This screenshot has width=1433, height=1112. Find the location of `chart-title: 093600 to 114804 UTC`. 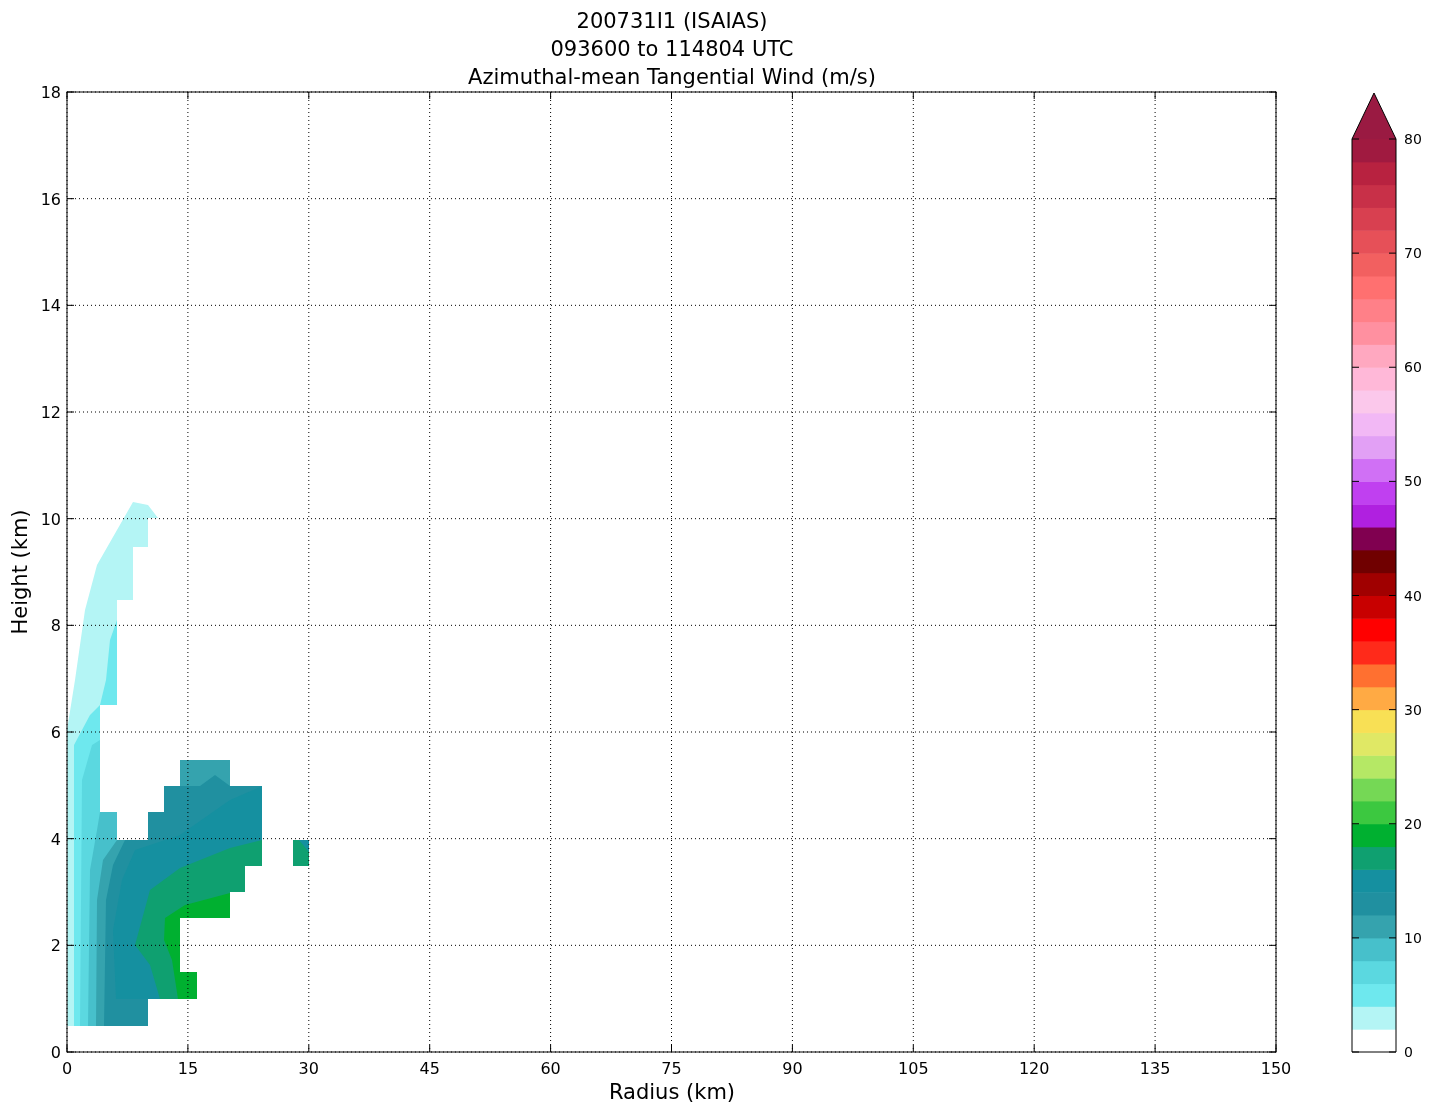

chart-title: 093600 to 114804 UTC is located at coordinates (672, 49).